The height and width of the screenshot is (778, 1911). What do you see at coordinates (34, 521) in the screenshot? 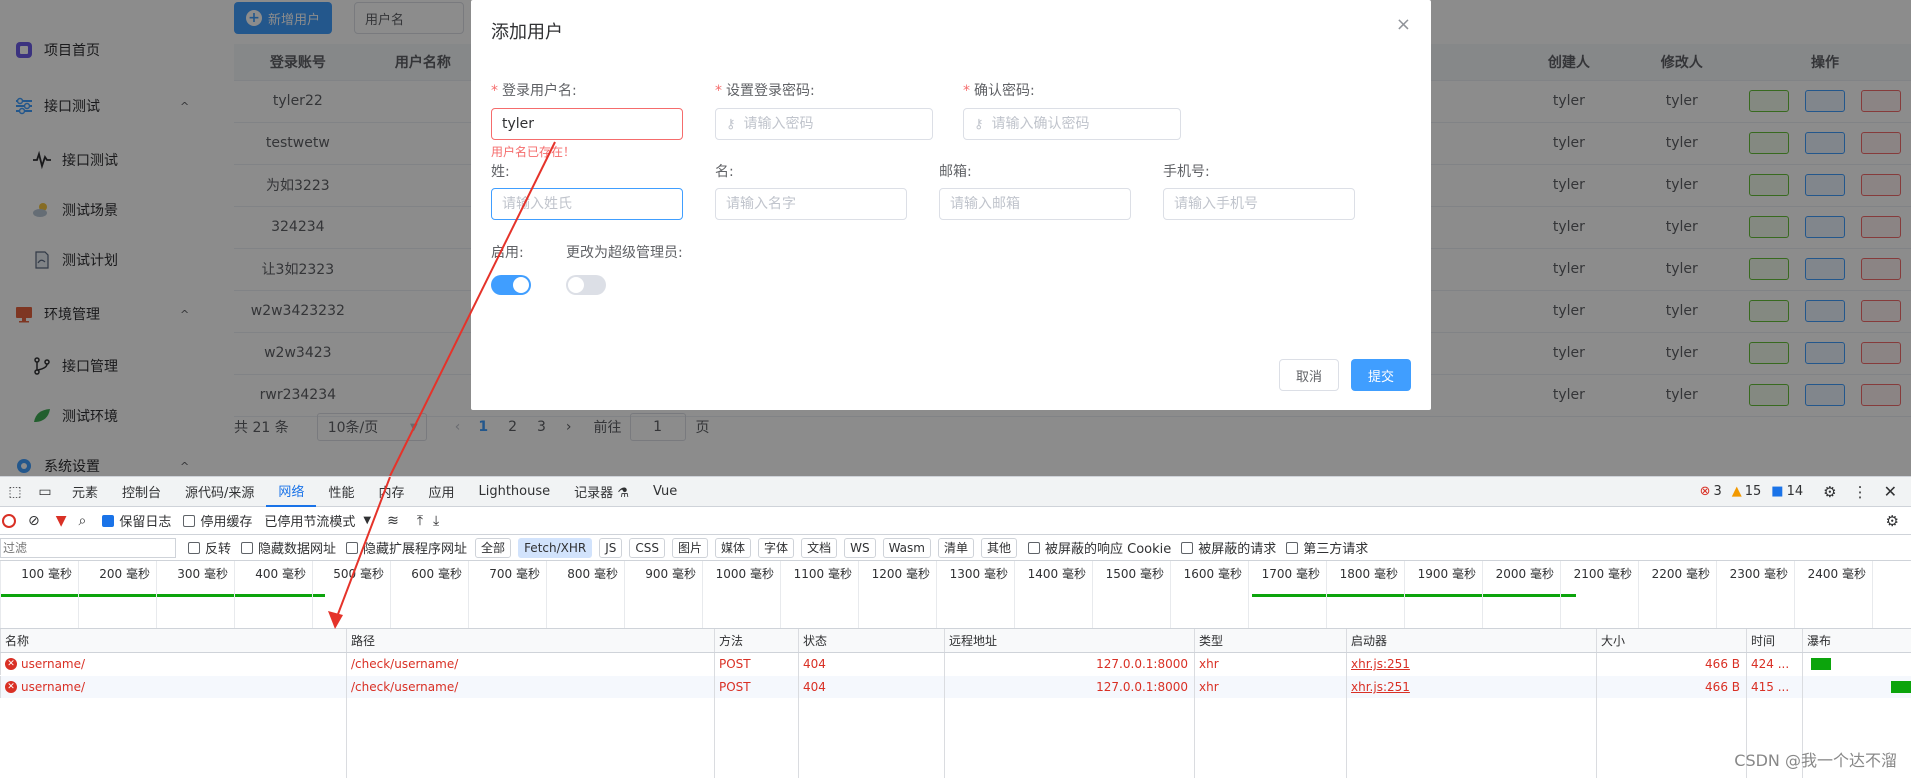
I see `clear-icon: ⊘` at bounding box center [34, 521].